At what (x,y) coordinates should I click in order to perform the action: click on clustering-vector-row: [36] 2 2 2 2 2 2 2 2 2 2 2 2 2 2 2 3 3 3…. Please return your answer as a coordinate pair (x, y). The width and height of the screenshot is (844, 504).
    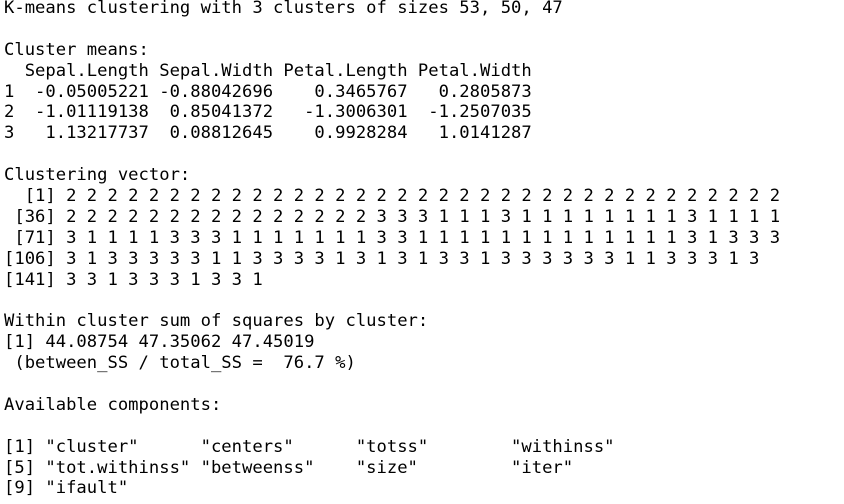
    Looking at the image, I should click on (392, 216).